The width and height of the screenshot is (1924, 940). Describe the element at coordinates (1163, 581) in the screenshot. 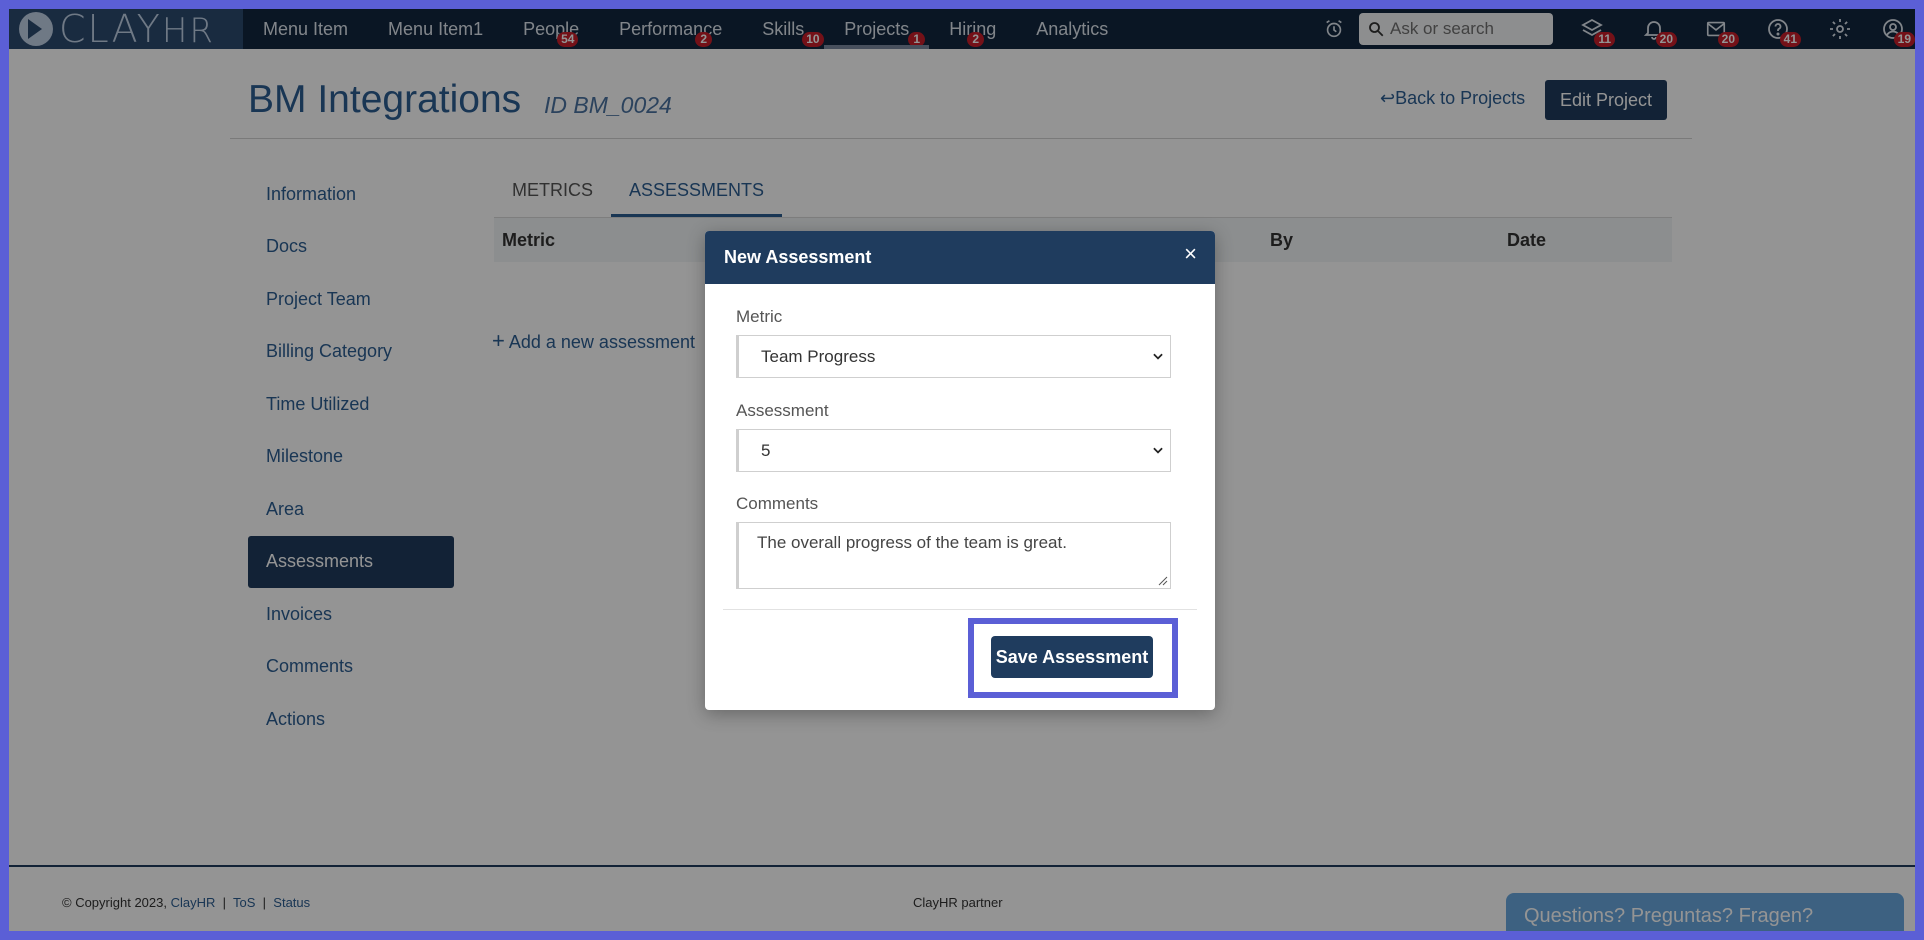

I see `resize-handle-icon` at that location.